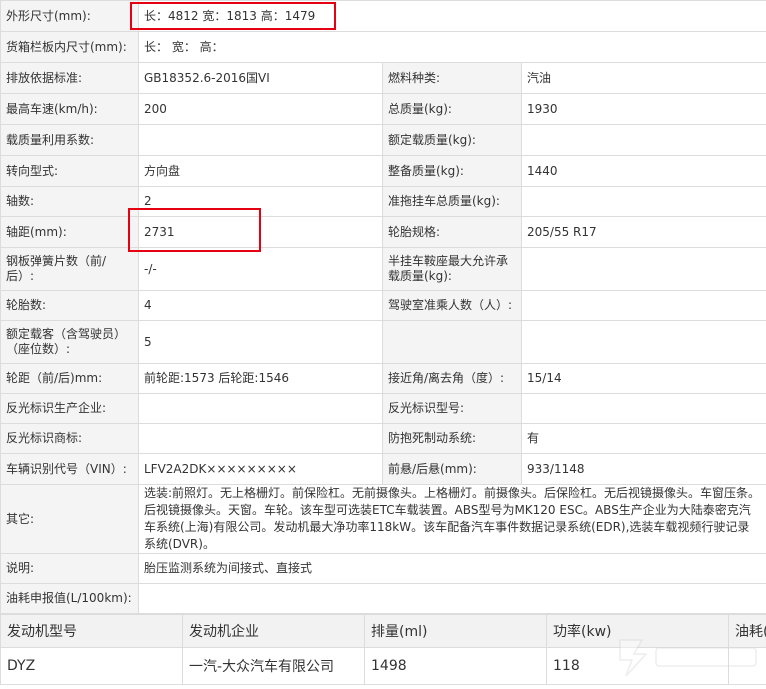 This screenshot has width=766, height=689. Describe the element at coordinates (69, 568) in the screenshot. I see `spec-label: 说明:` at that location.